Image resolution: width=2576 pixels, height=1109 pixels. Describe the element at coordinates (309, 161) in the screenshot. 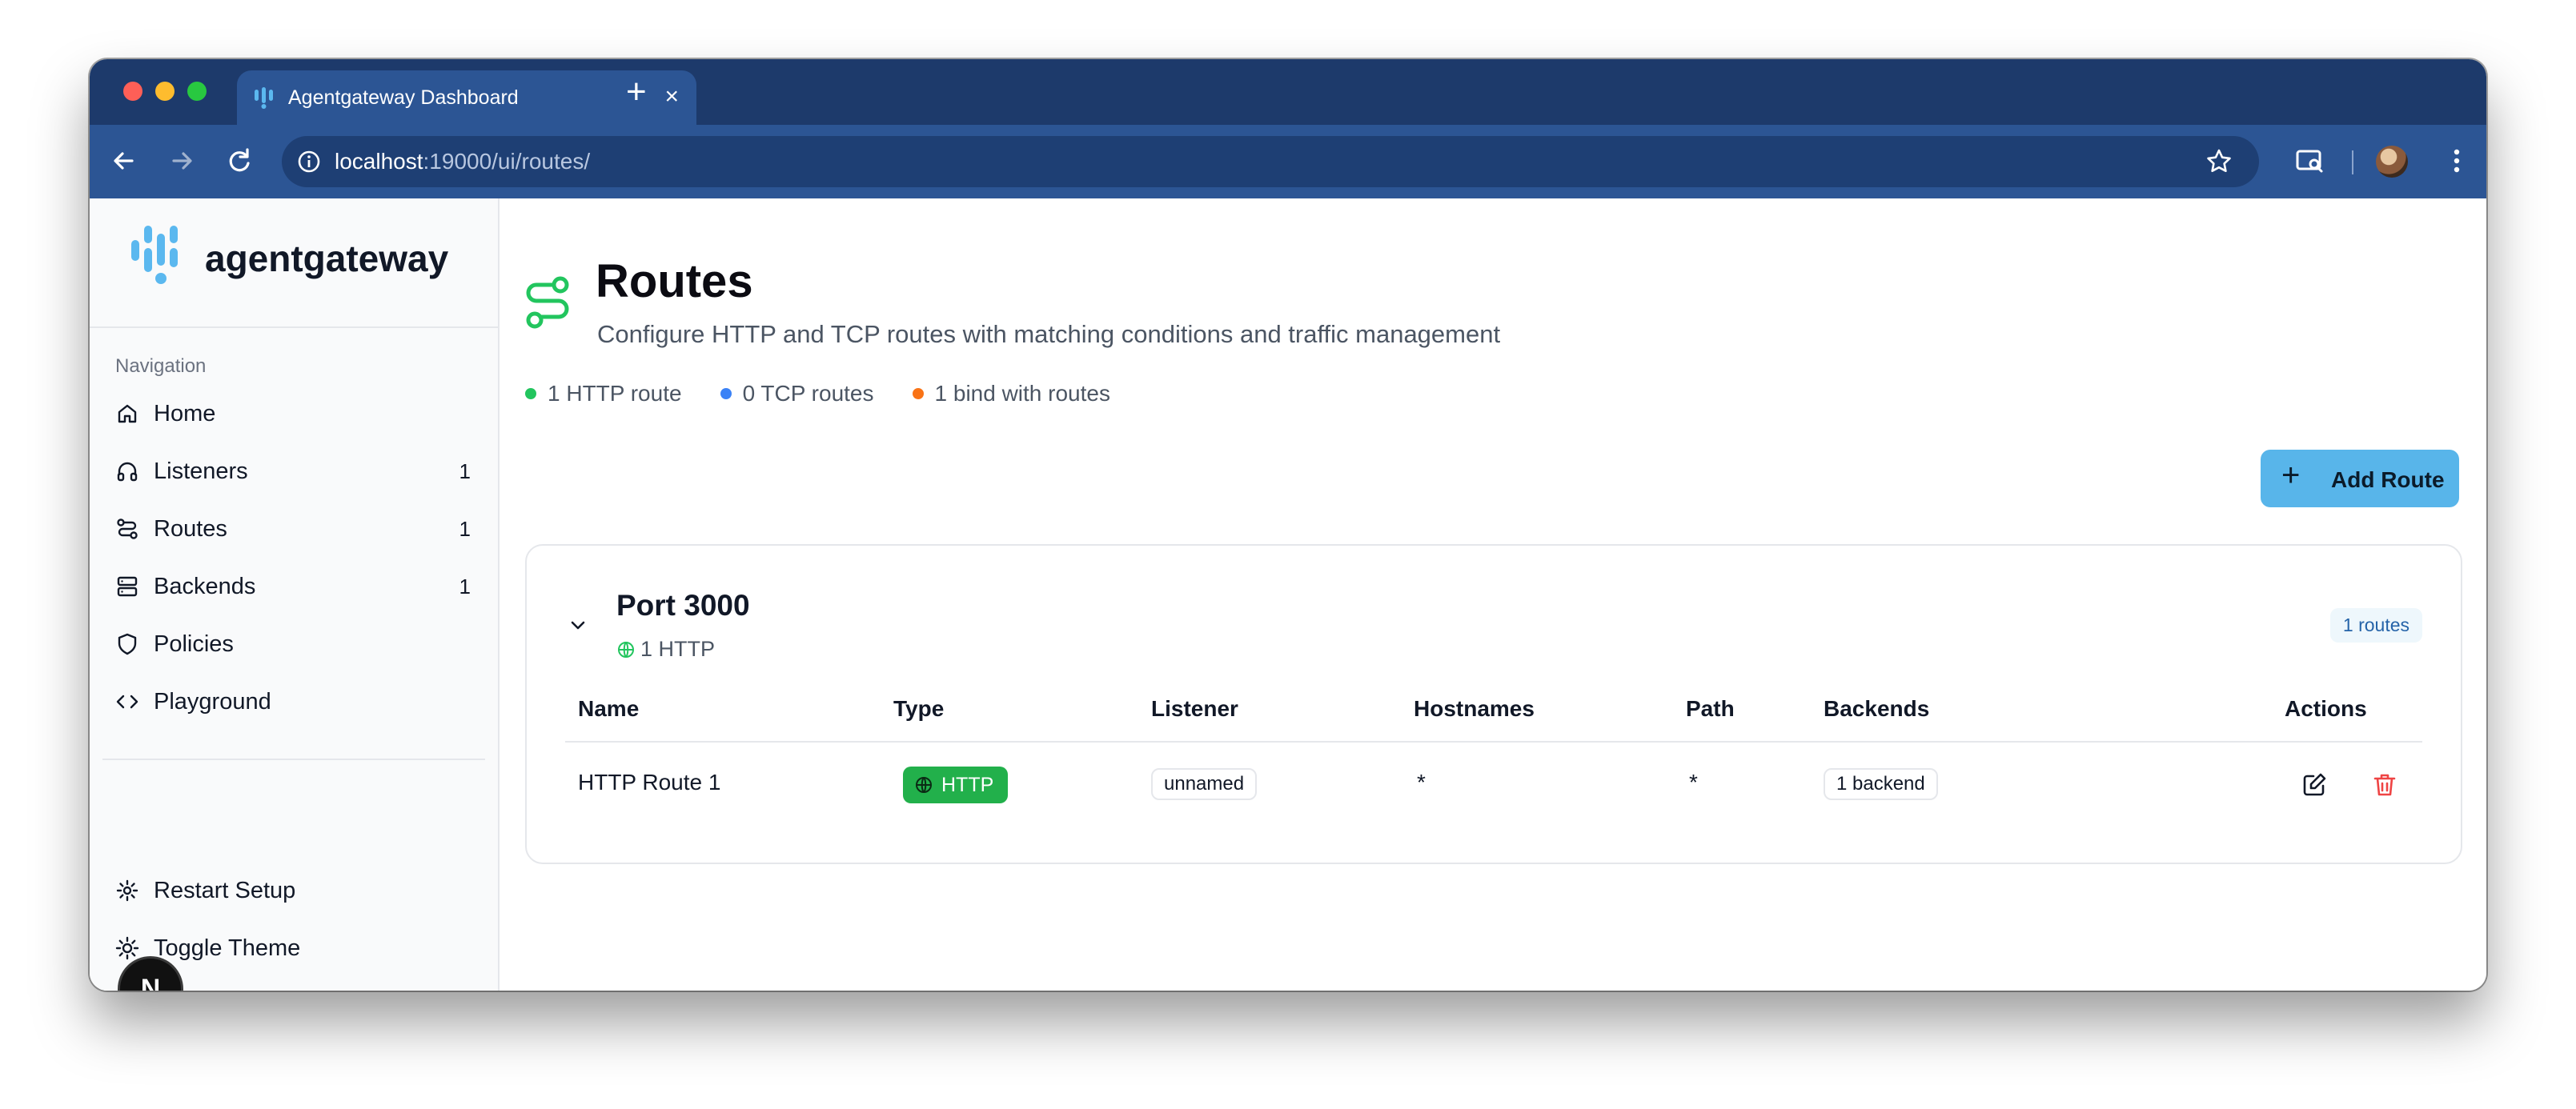

I see `site-info-icon` at that location.